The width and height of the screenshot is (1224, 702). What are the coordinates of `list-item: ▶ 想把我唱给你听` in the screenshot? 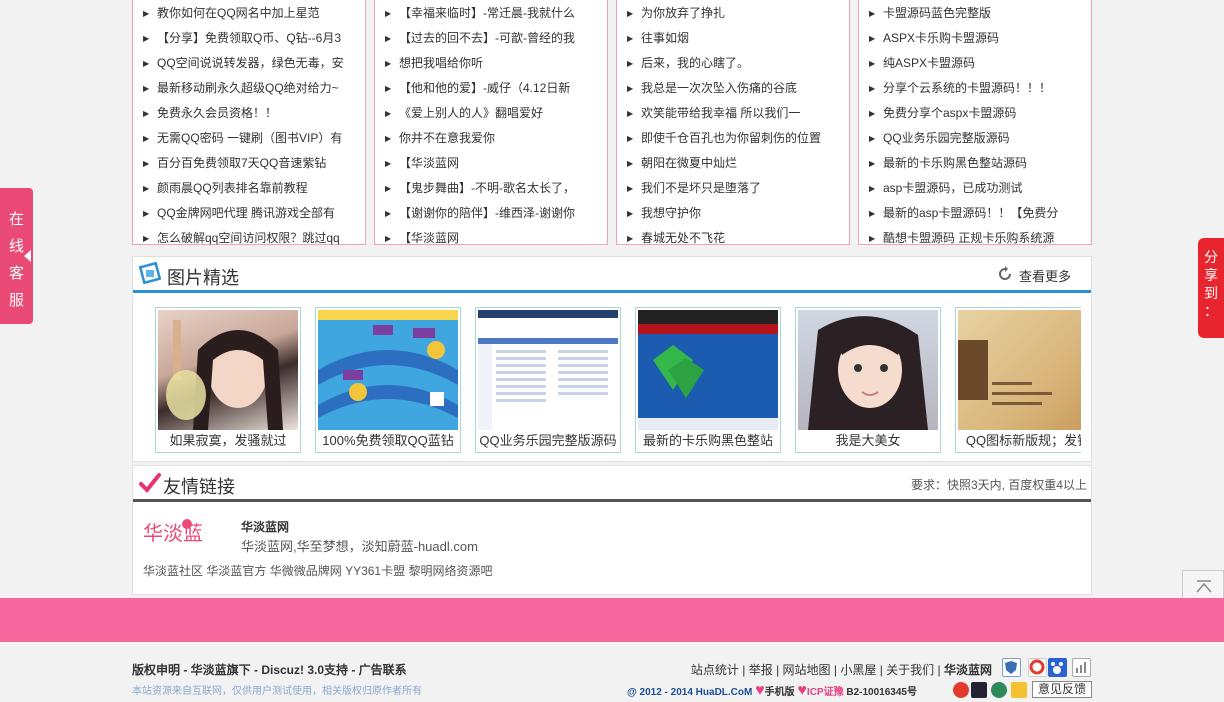 It's located at (491, 63).